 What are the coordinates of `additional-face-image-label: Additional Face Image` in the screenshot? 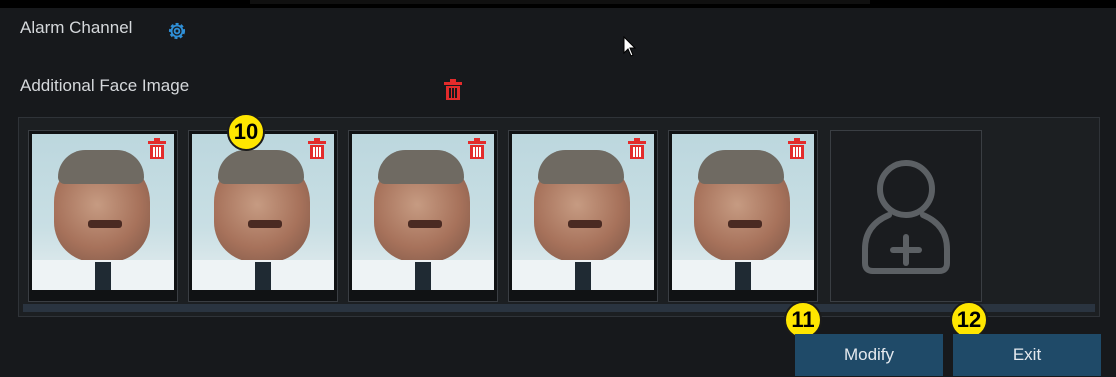 It's located at (105, 85).